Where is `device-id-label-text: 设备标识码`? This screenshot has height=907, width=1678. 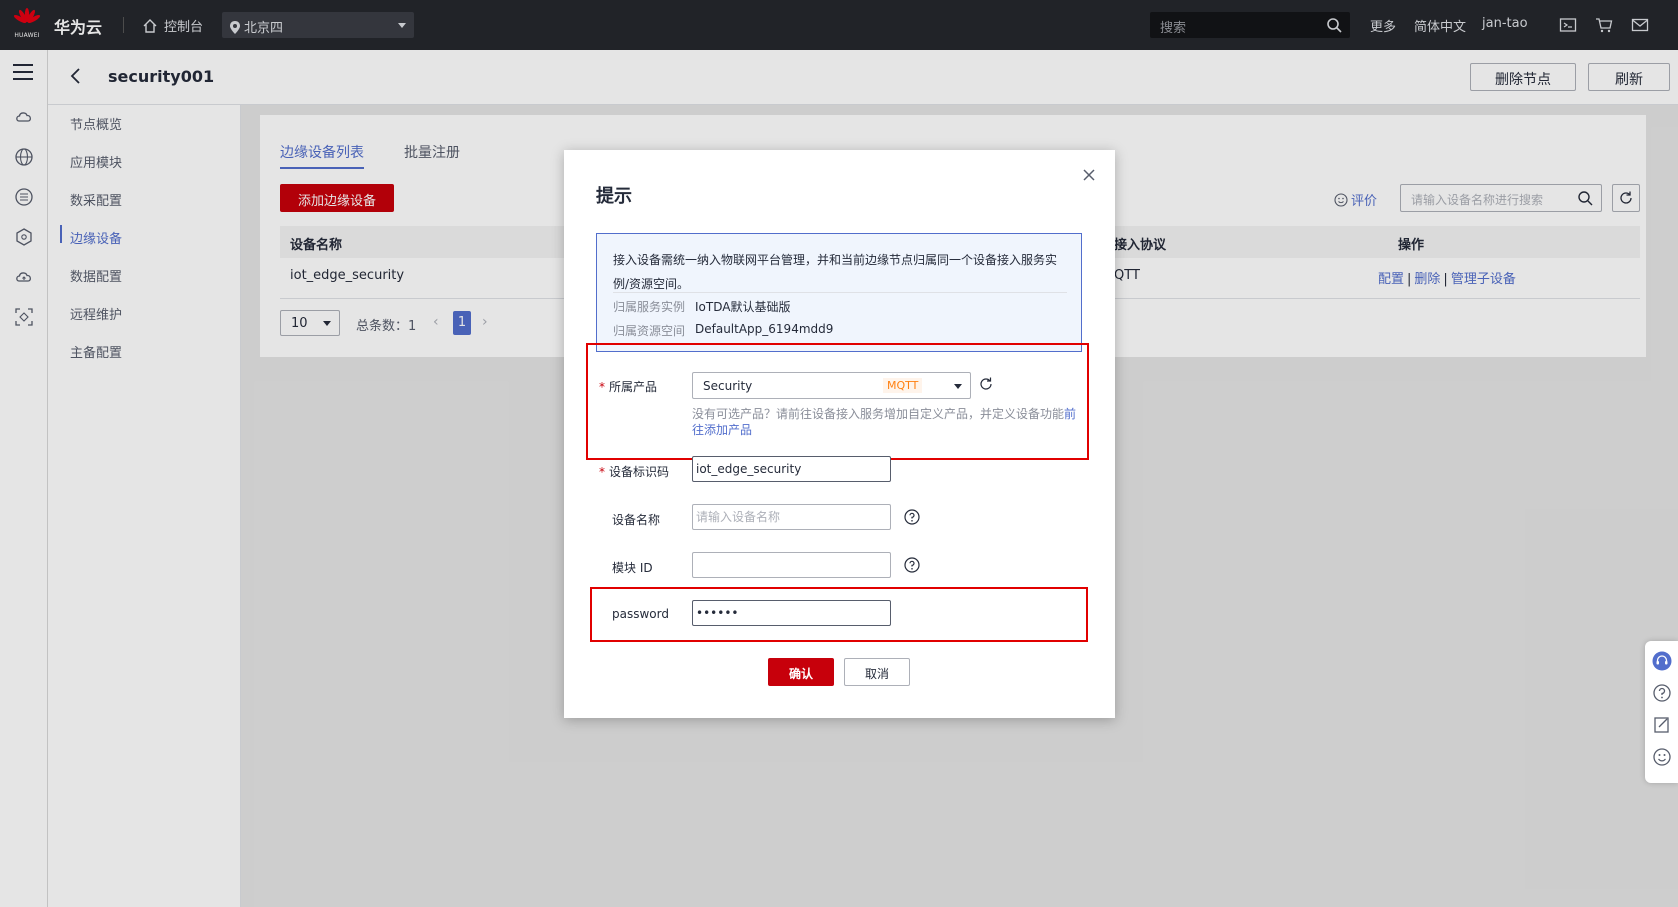 device-id-label-text: 设备标识码 is located at coordinates (639, 472).